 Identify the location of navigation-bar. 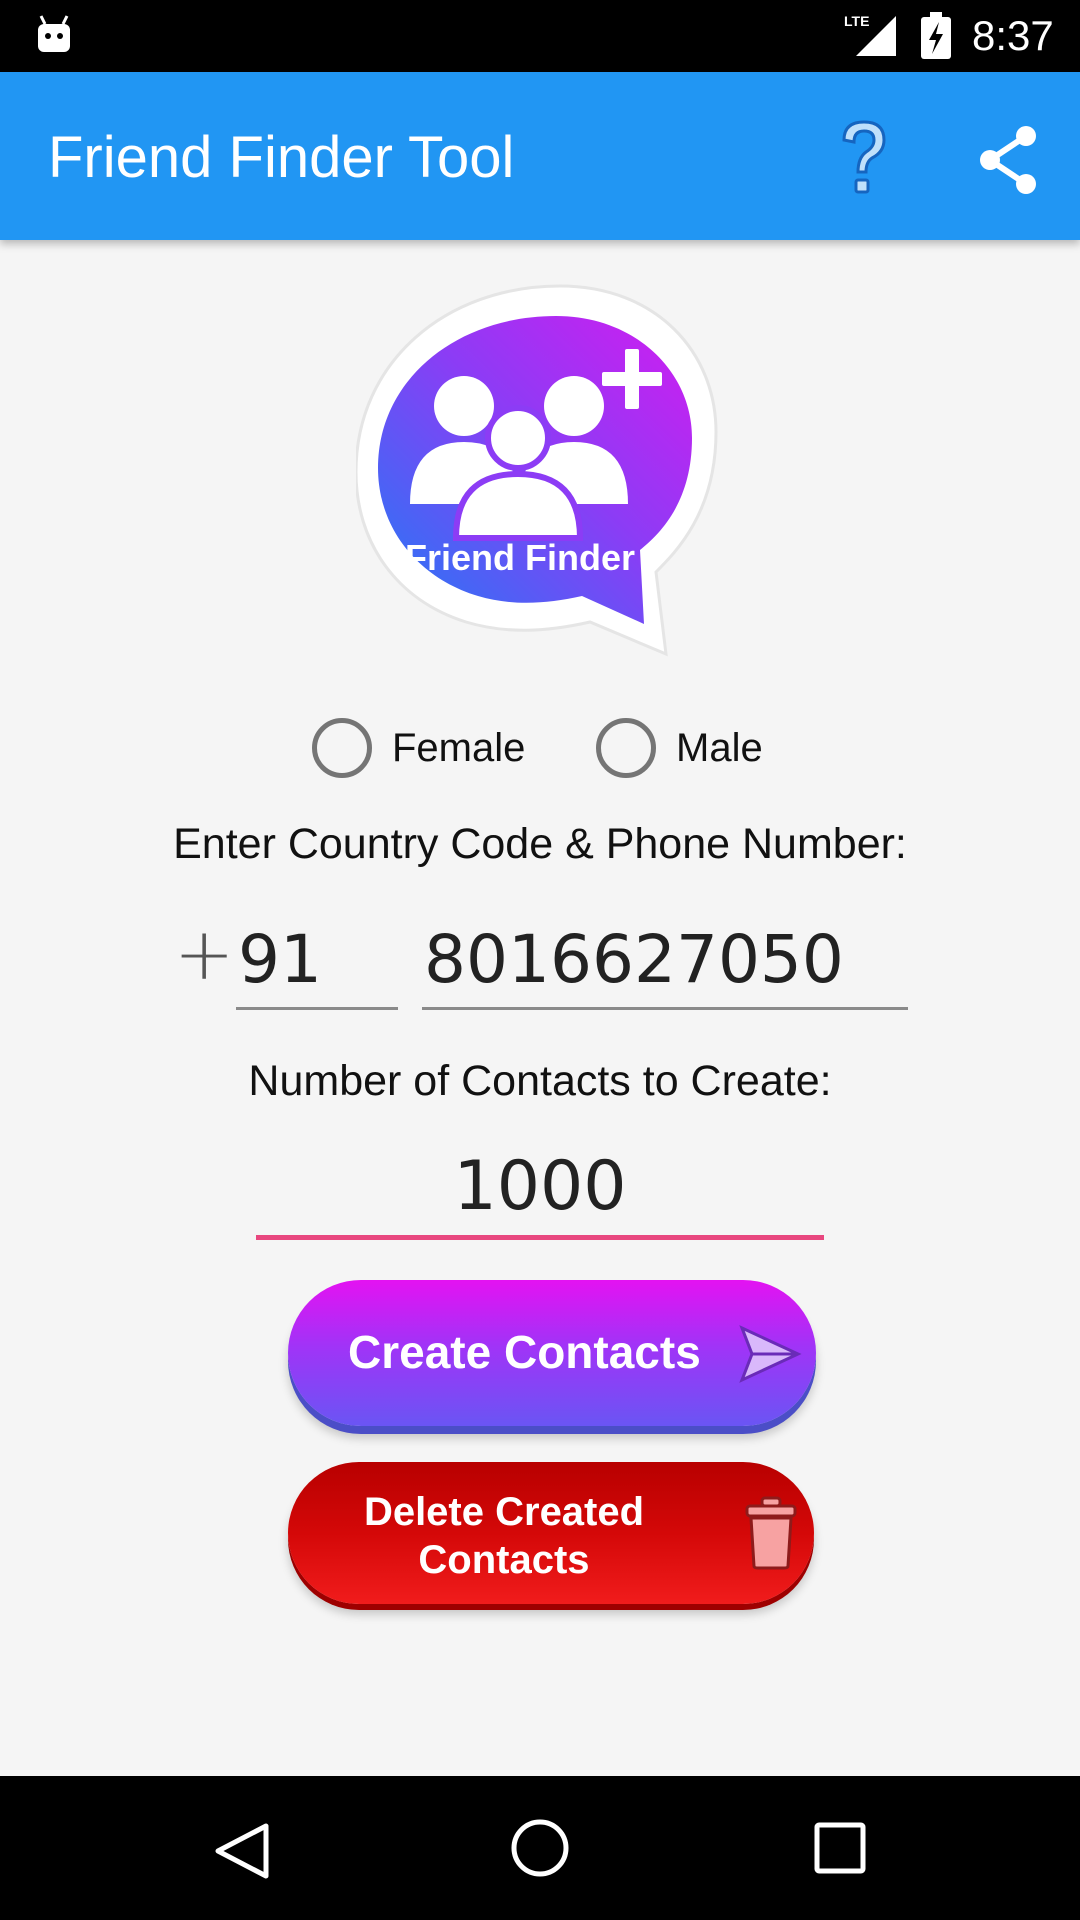
(540, 1848).